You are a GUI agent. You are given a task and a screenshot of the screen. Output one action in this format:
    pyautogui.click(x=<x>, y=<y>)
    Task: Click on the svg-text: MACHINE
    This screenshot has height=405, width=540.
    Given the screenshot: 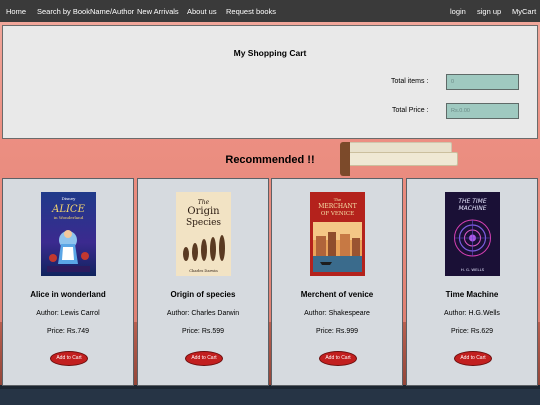 What is the action you would take?
    pyautogui.click(x=472, y=208)
    